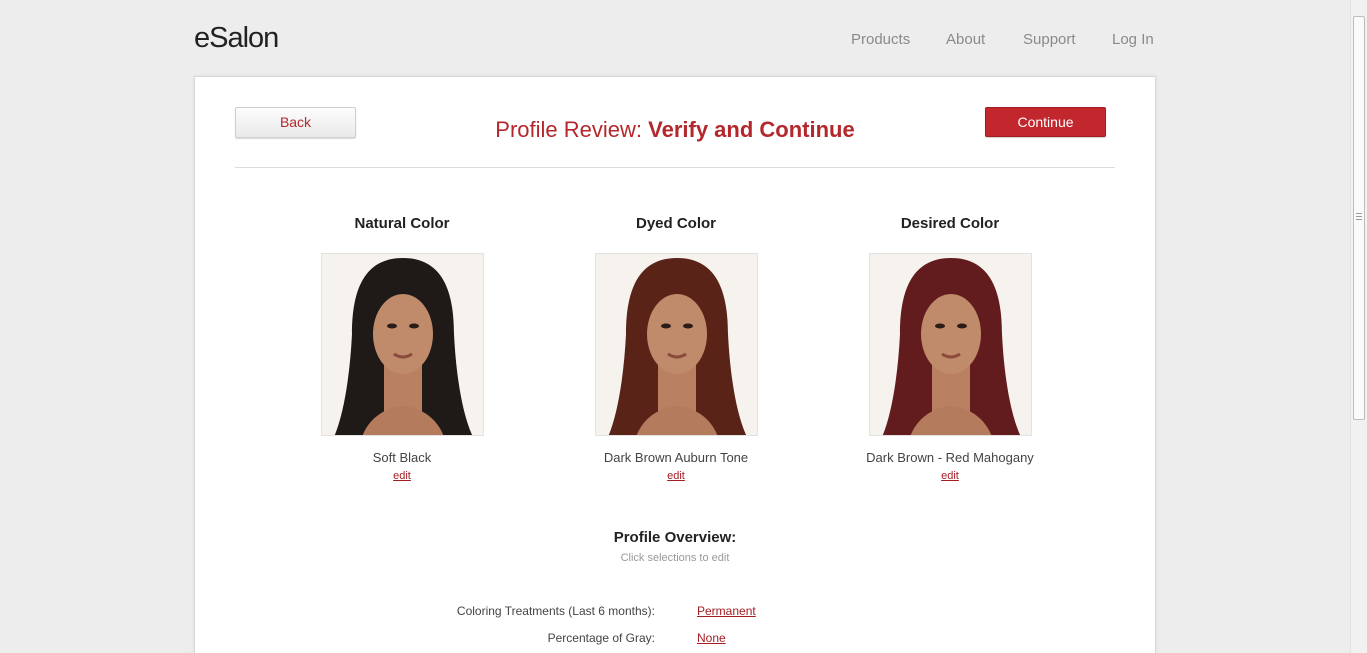  Describe the element at coordinates (555, 611) in the screenshot. I see `coloring-treatments-label: Coloring Treatments (Last 6 months):` at that location.